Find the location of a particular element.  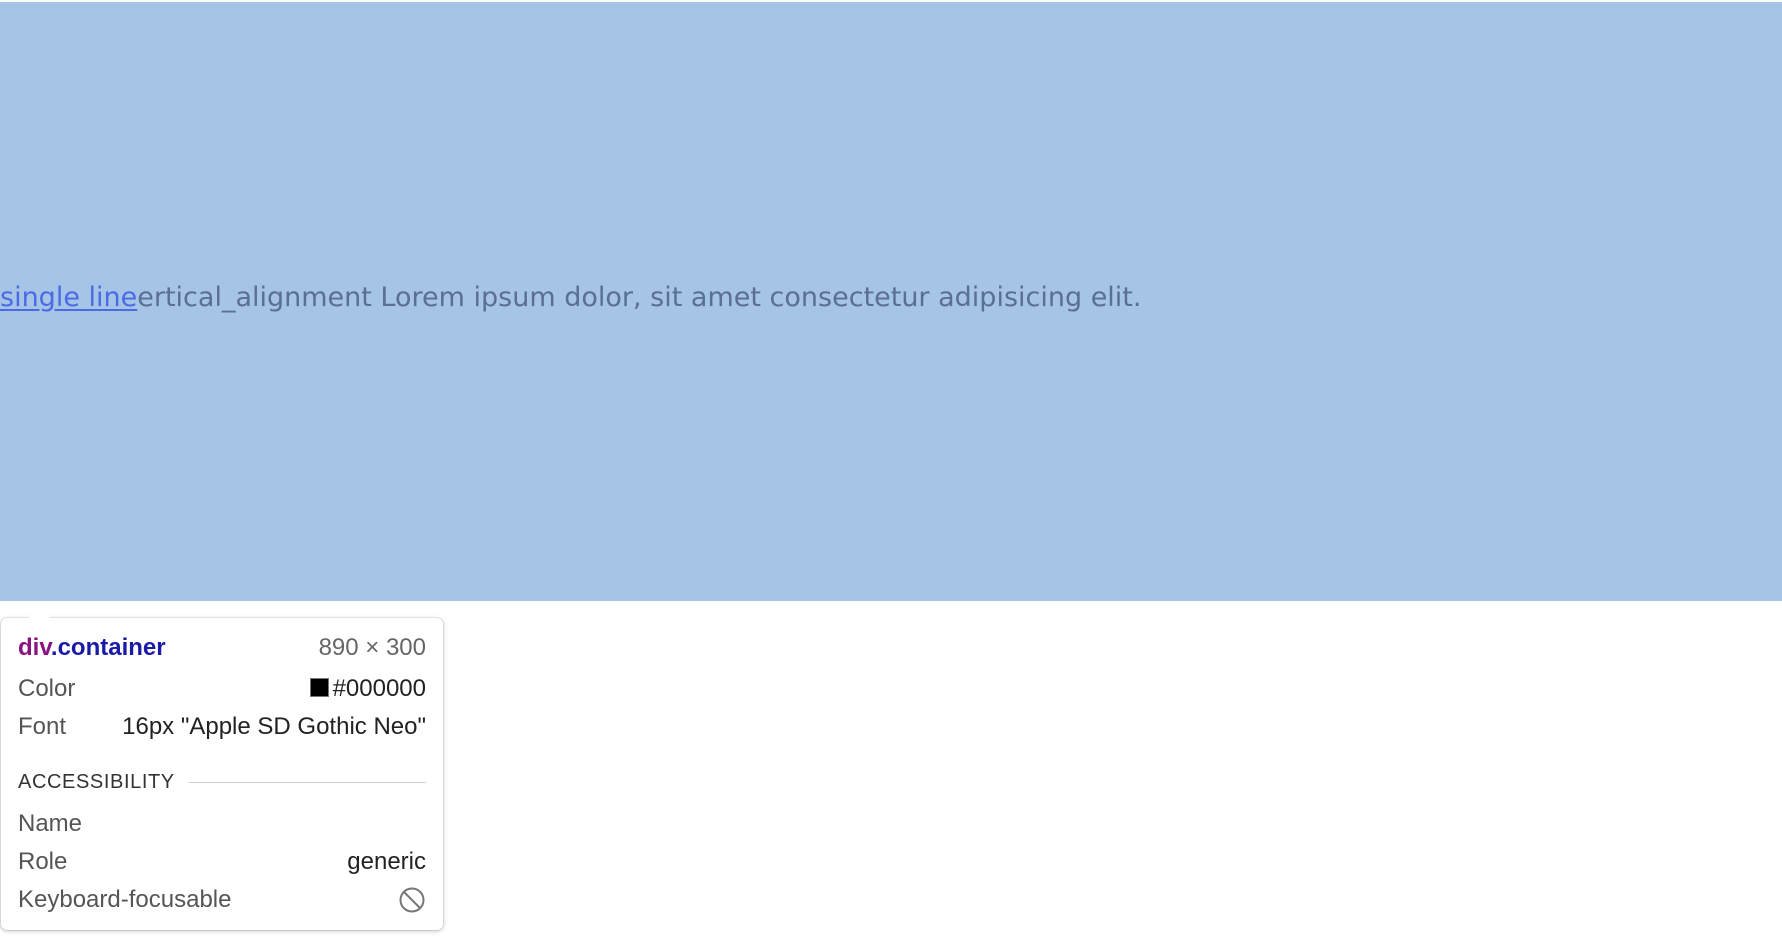

not-allowed-icon is located at coordinates (412, 900).